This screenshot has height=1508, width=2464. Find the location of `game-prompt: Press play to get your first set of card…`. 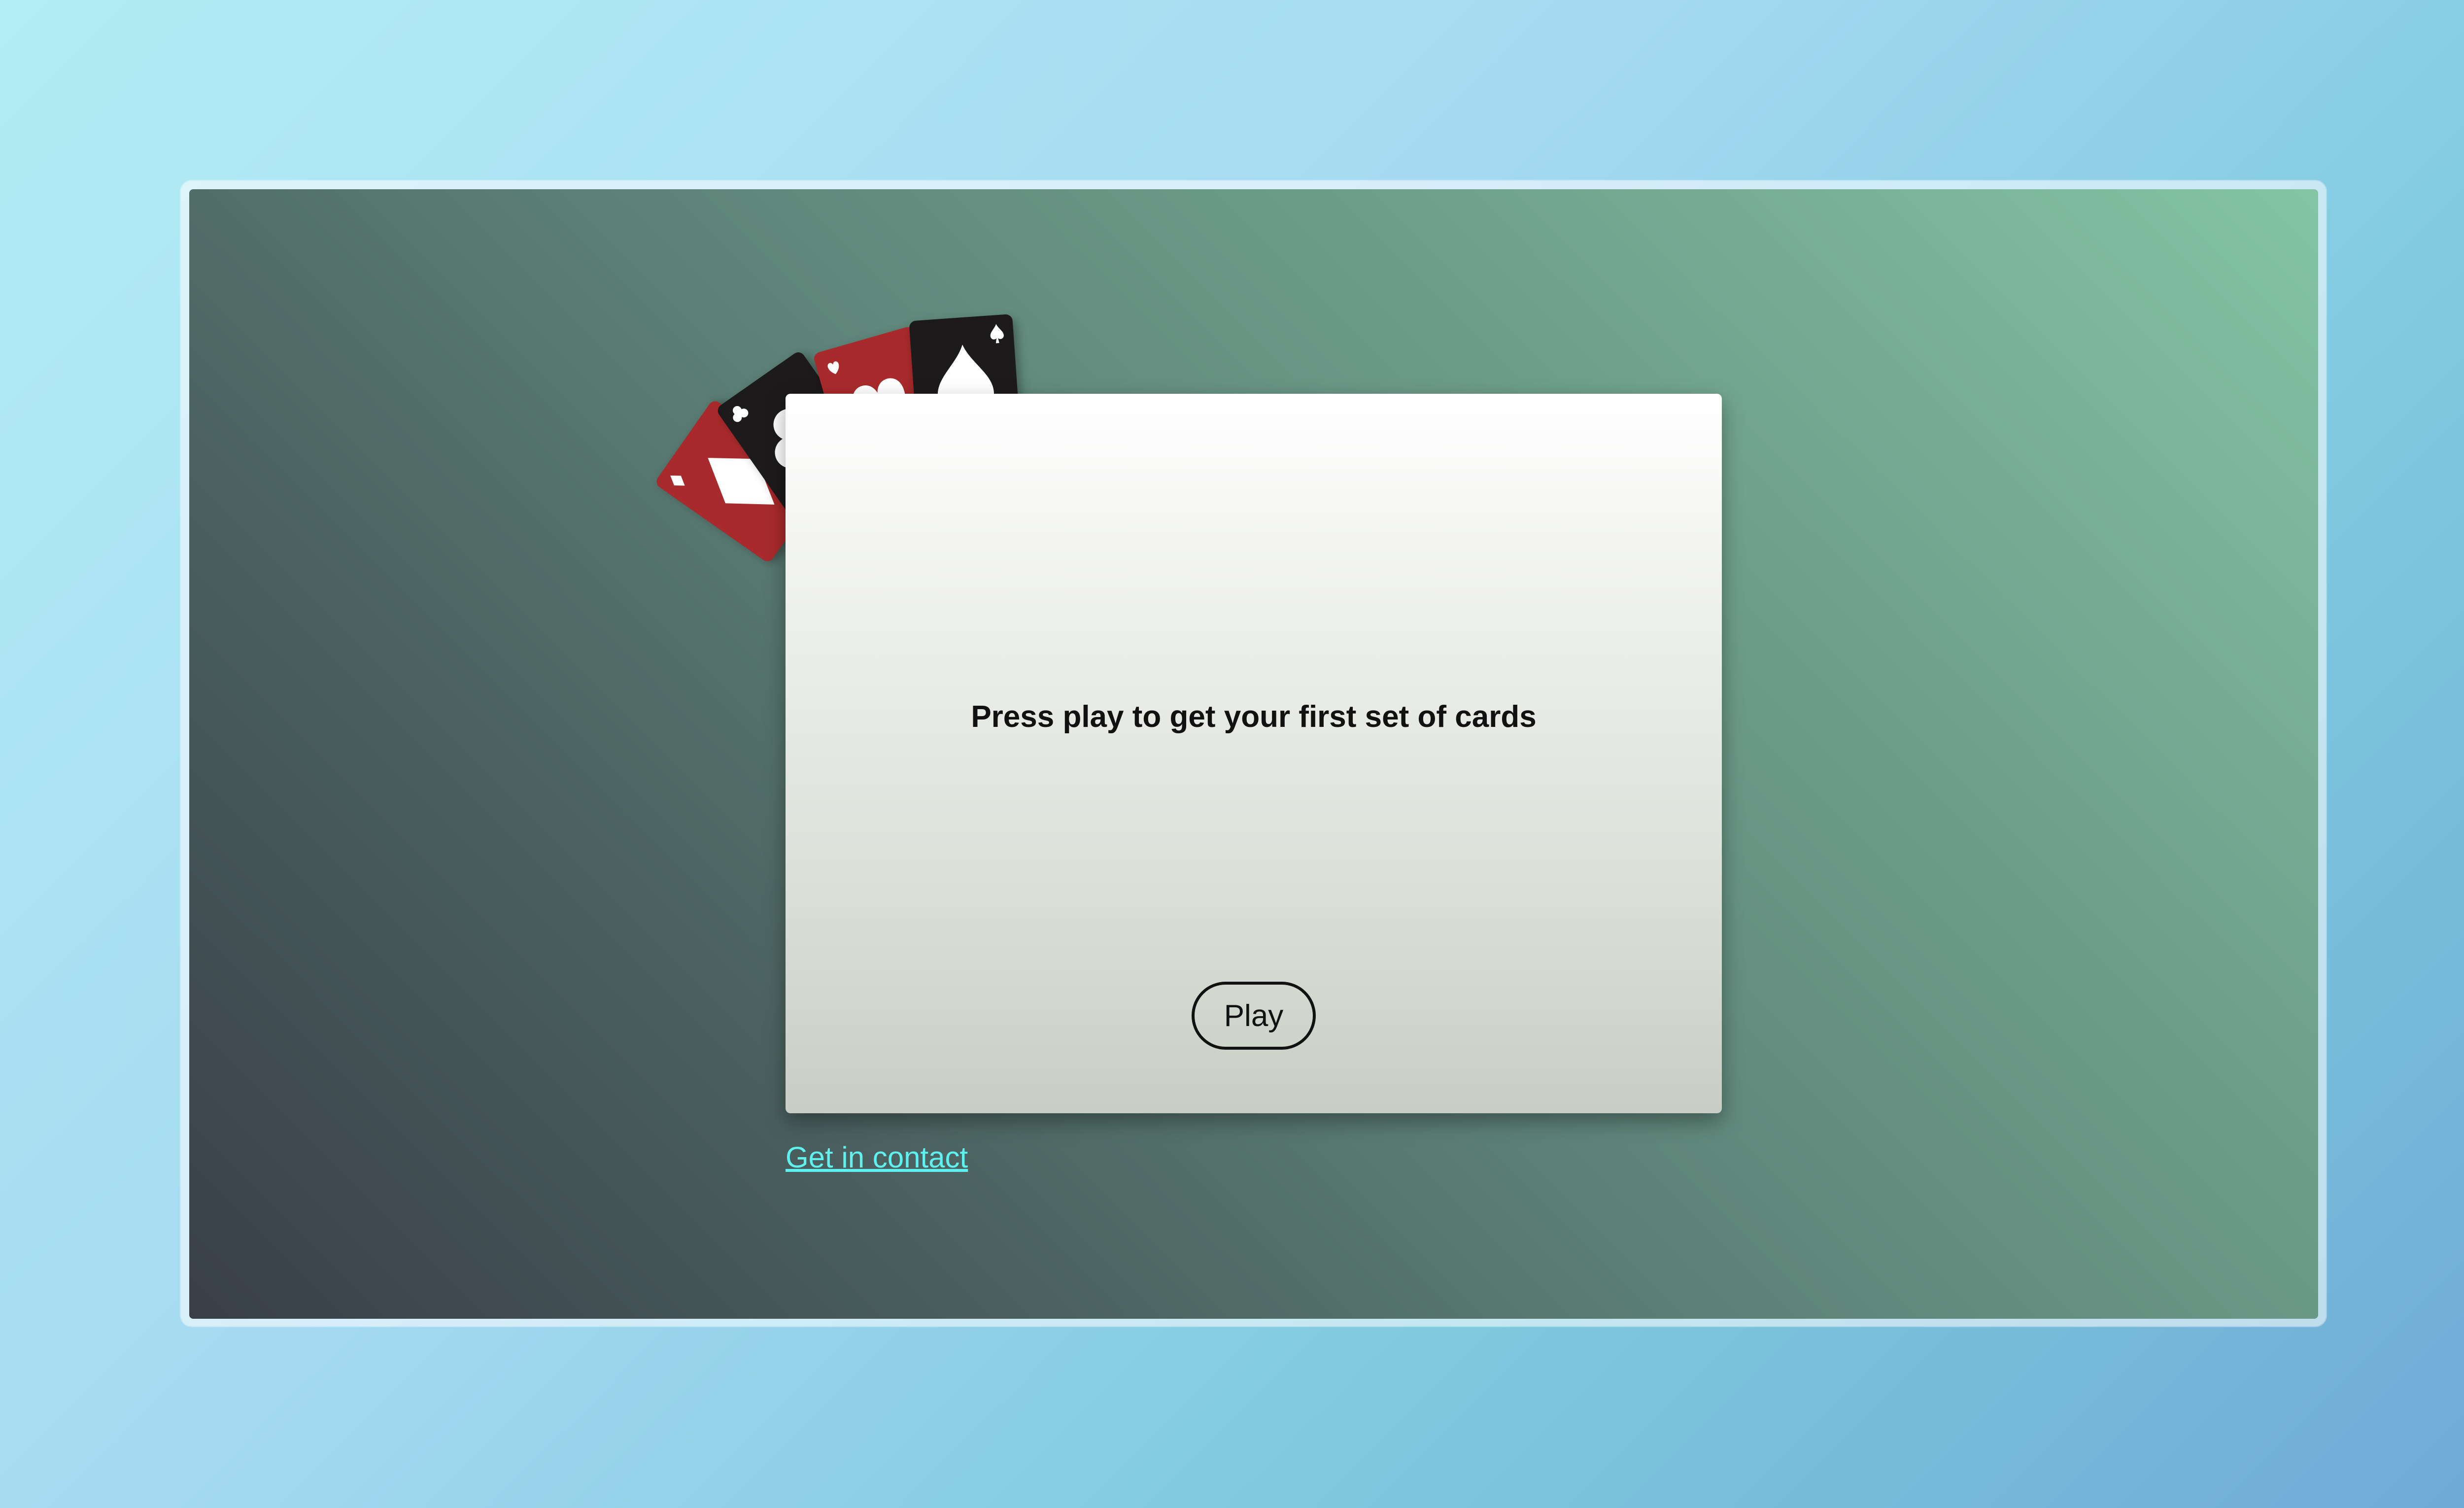

game-prompt: Press play to get your first set of card… is located at coordinates (1254, 717).